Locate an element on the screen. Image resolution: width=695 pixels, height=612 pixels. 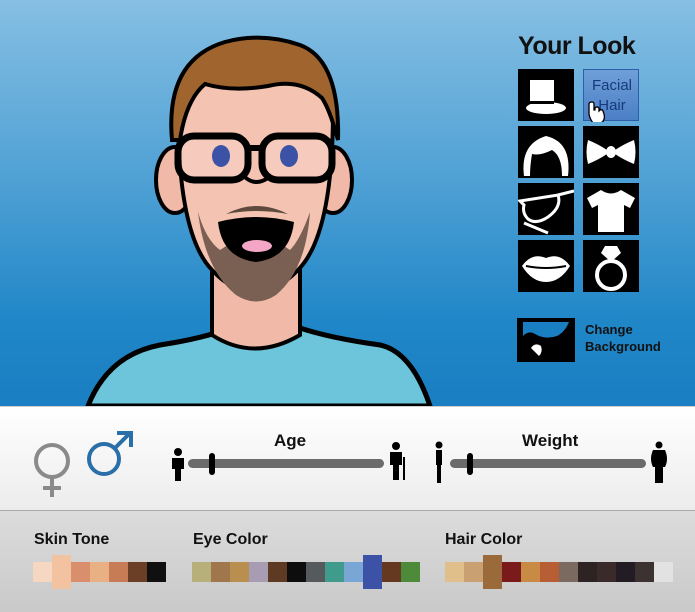
eye-color-label: Eye Color is located at coordinates (230, 539).